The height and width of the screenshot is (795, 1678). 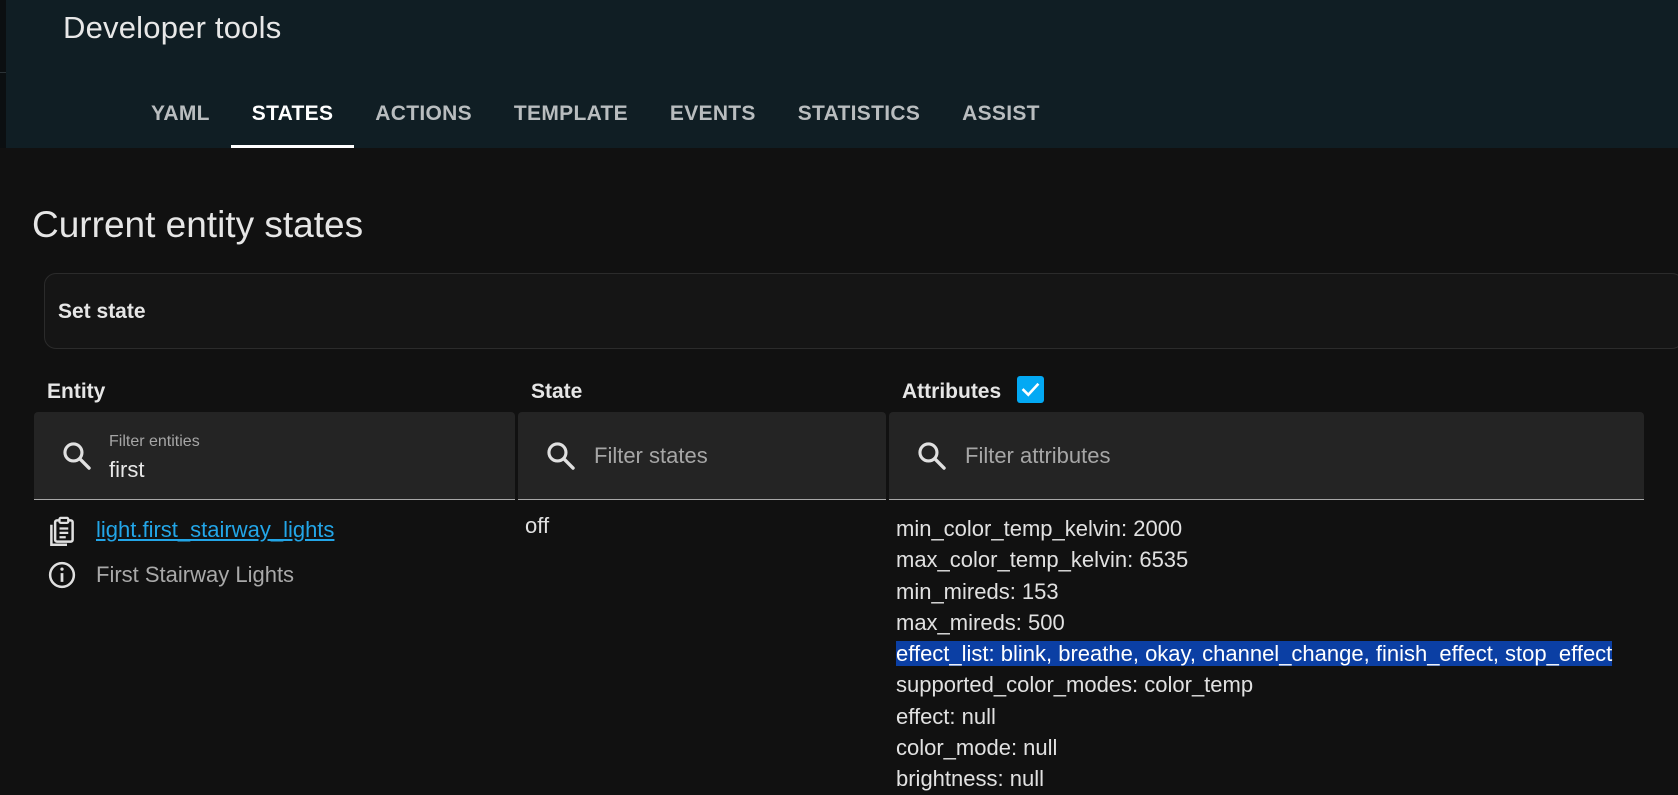 What do you see at coordinates (172, 27) in the screenshot?
I see `page-header-title: Developer tools` at bounding box center [172, 27].